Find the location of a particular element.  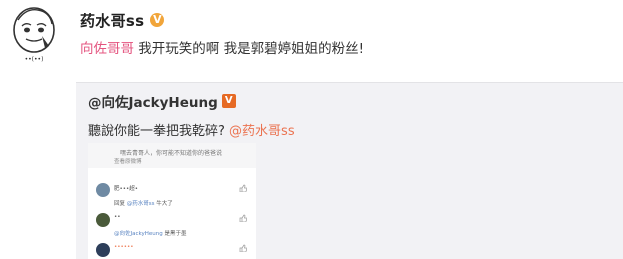

post-text: 向佐哥哥 我开玩笑的啊 我是郭碧婷姐姐的粉丝! is located at coordinates (222, 47).